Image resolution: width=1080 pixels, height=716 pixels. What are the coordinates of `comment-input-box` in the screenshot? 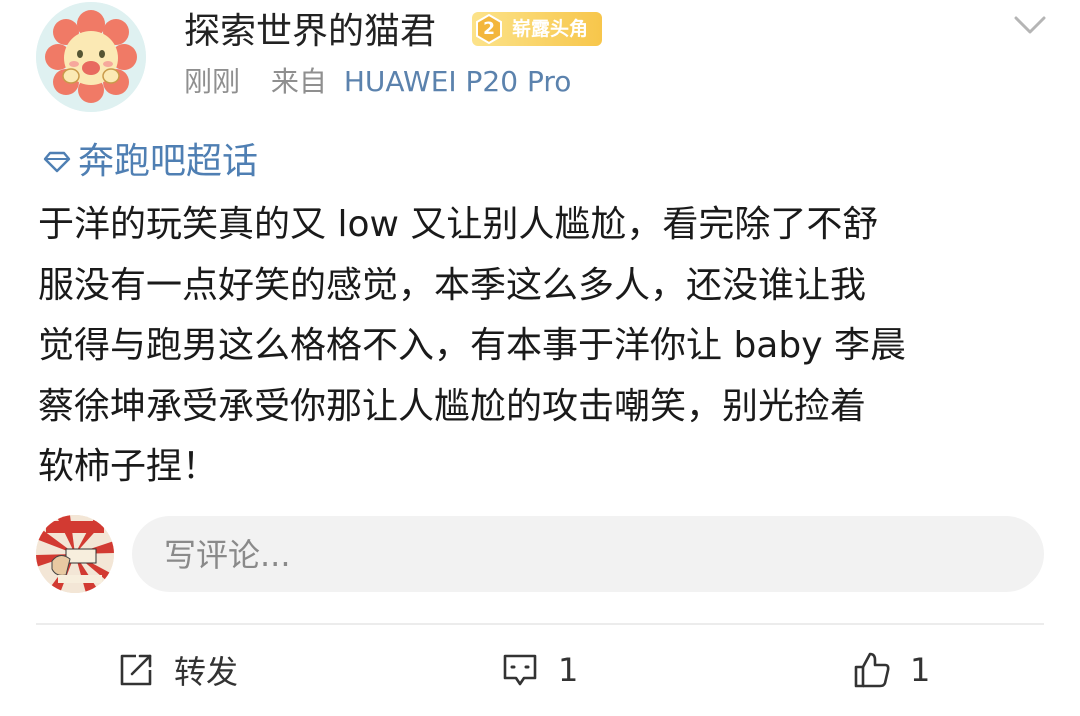 It's located at (588, 555).